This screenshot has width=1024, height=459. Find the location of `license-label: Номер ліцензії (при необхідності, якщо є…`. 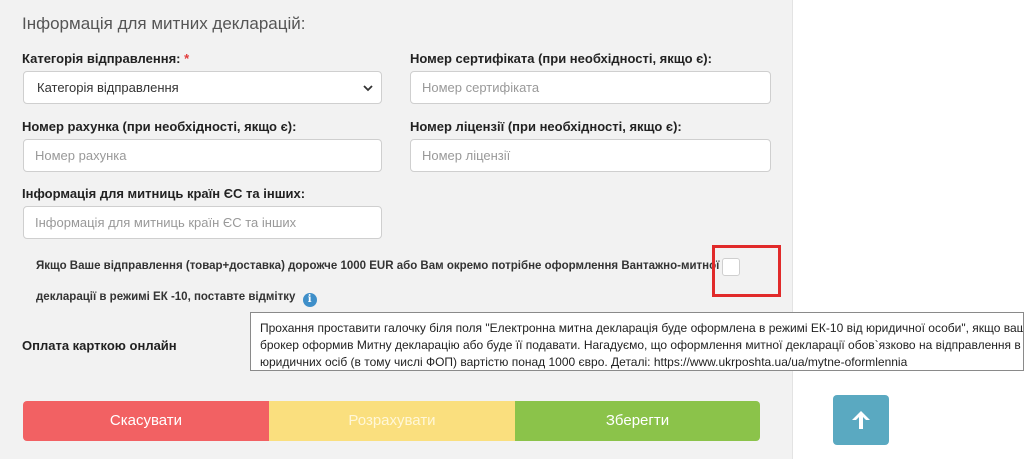

license-label: Номер ліцензії (при необхідності, якщо є… is located at coordinates (546, 126).